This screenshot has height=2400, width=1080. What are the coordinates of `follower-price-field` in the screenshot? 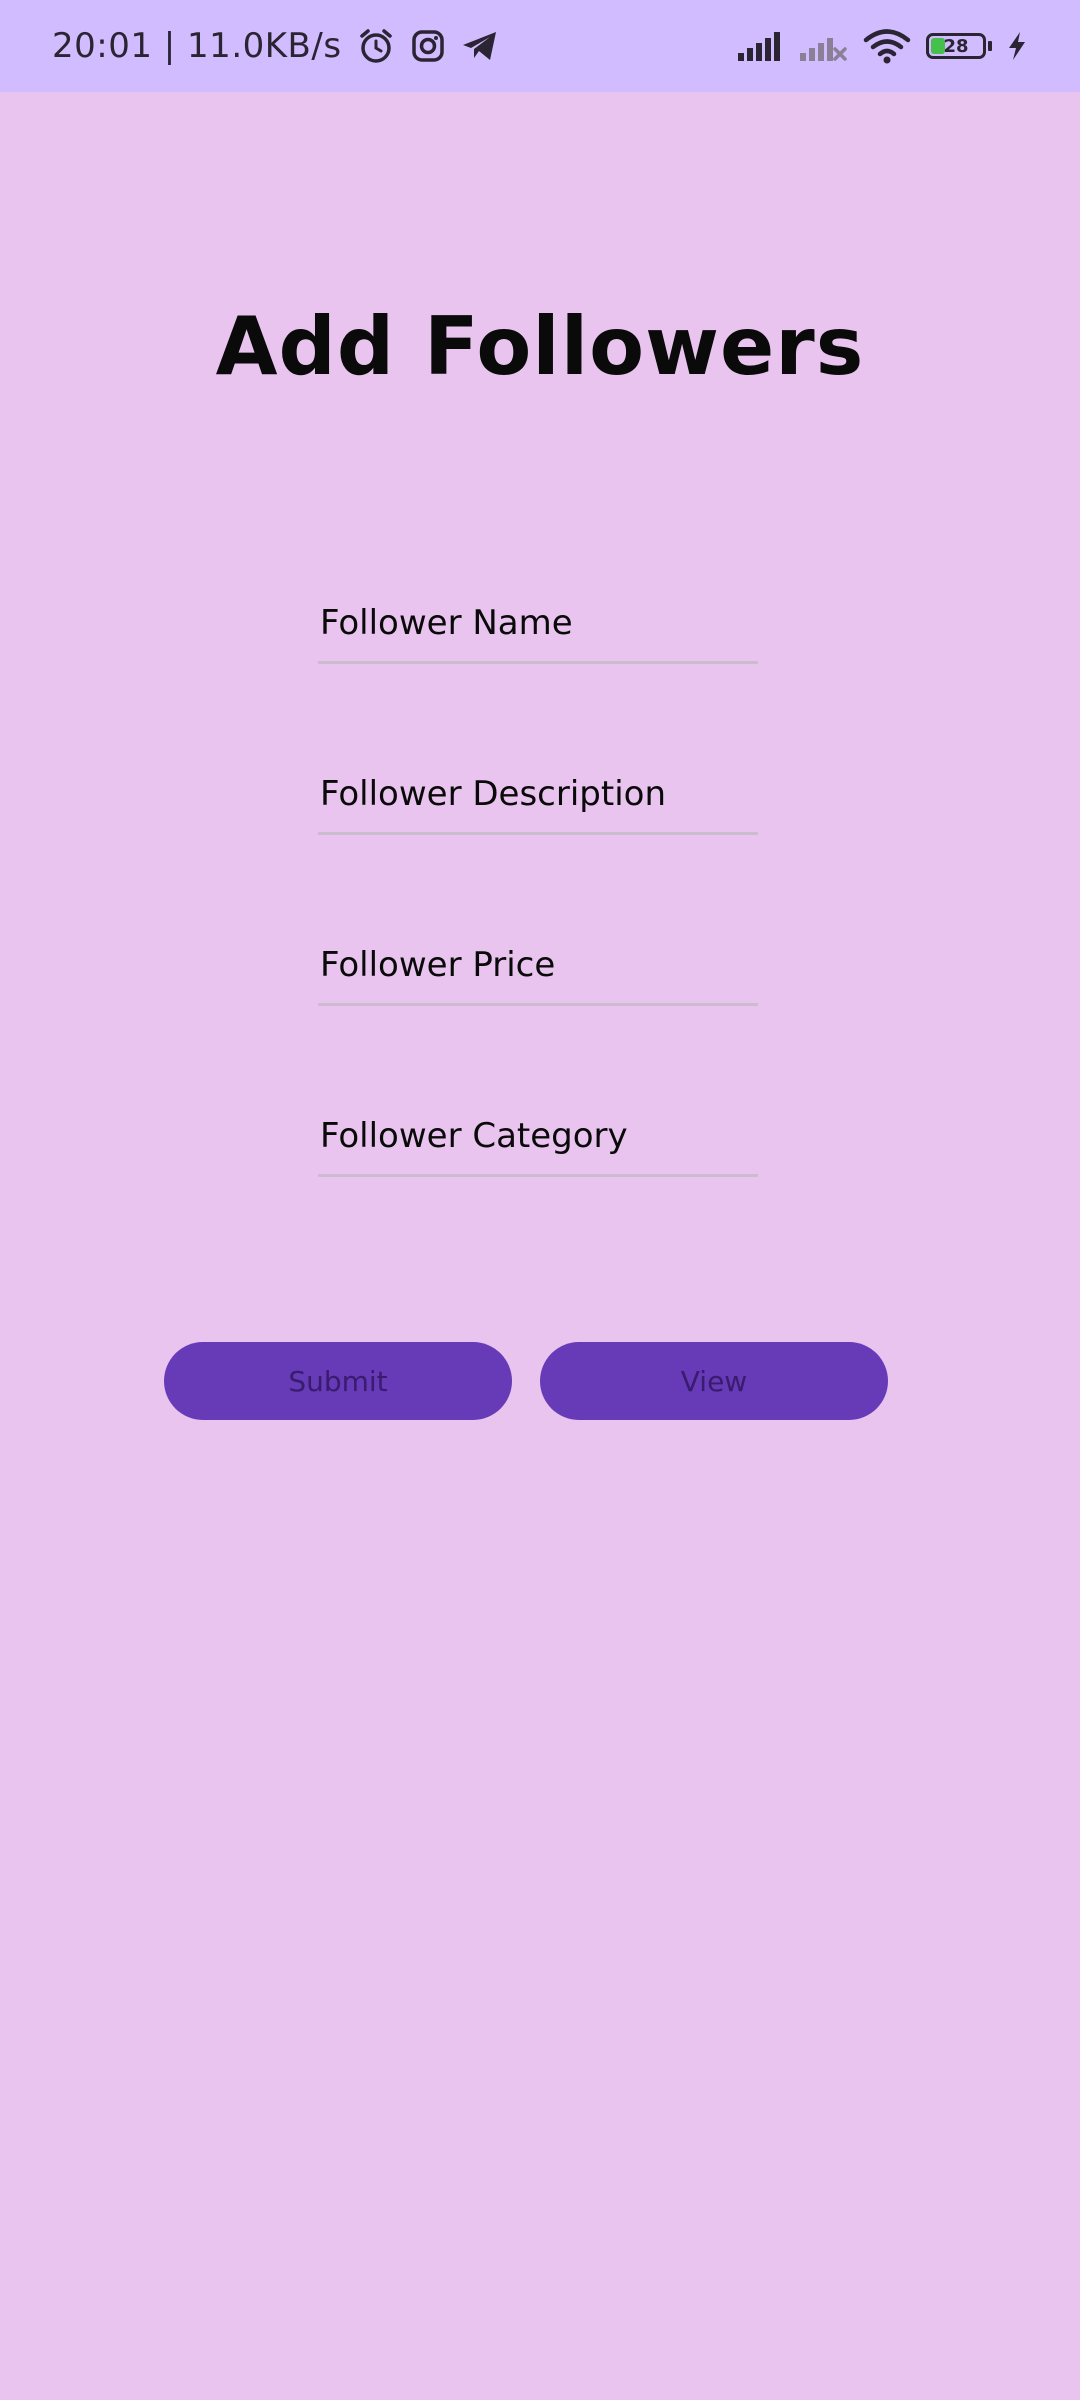 It's located at (538, 969).